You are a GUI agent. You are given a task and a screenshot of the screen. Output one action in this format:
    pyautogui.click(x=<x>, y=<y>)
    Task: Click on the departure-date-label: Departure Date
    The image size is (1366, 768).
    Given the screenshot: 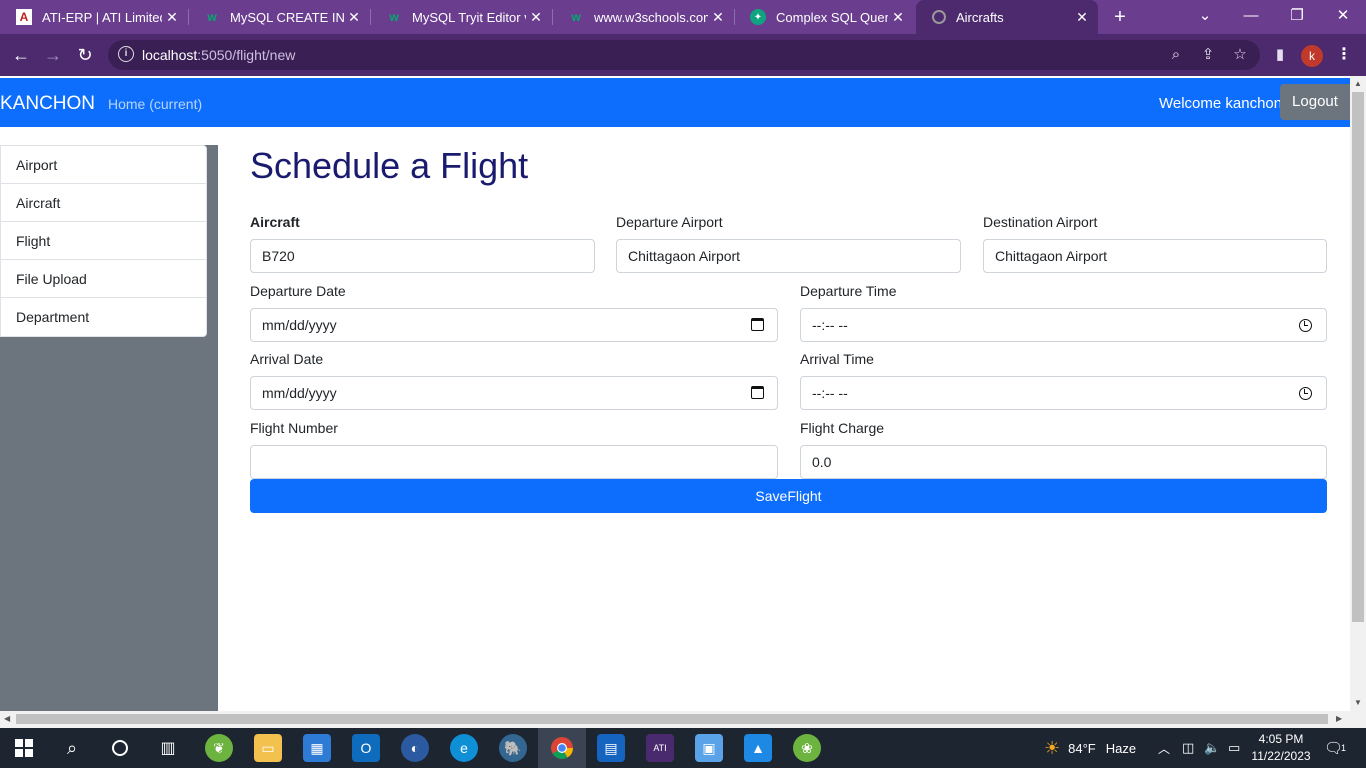 What is the action you would take?
    pyautogui.click(x=298, y=291)
    